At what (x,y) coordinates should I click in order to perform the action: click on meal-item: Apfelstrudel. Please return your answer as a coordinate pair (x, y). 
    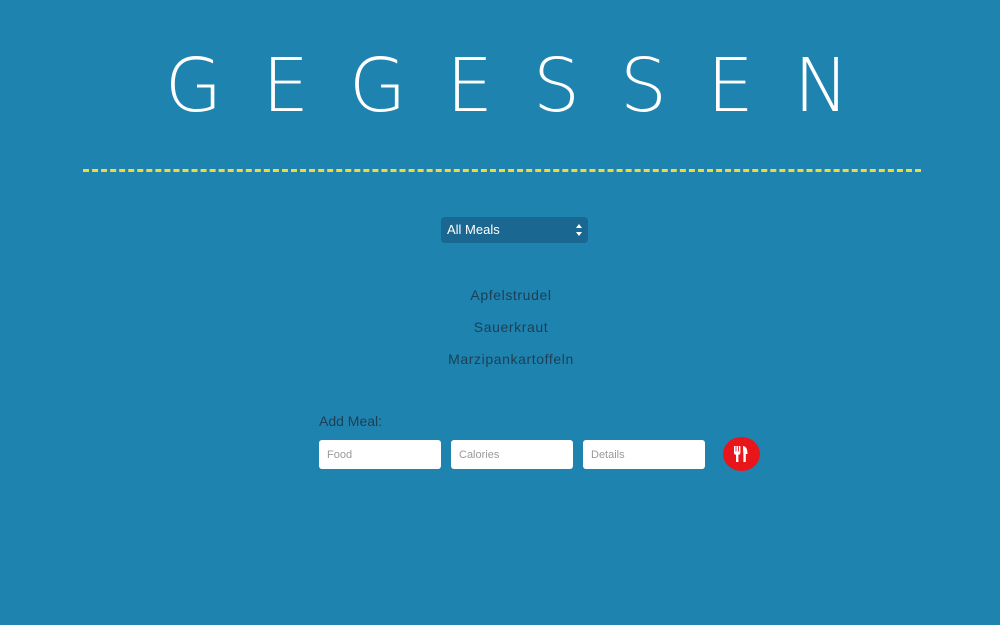
    Looking at the image, I should click on (500, 300).